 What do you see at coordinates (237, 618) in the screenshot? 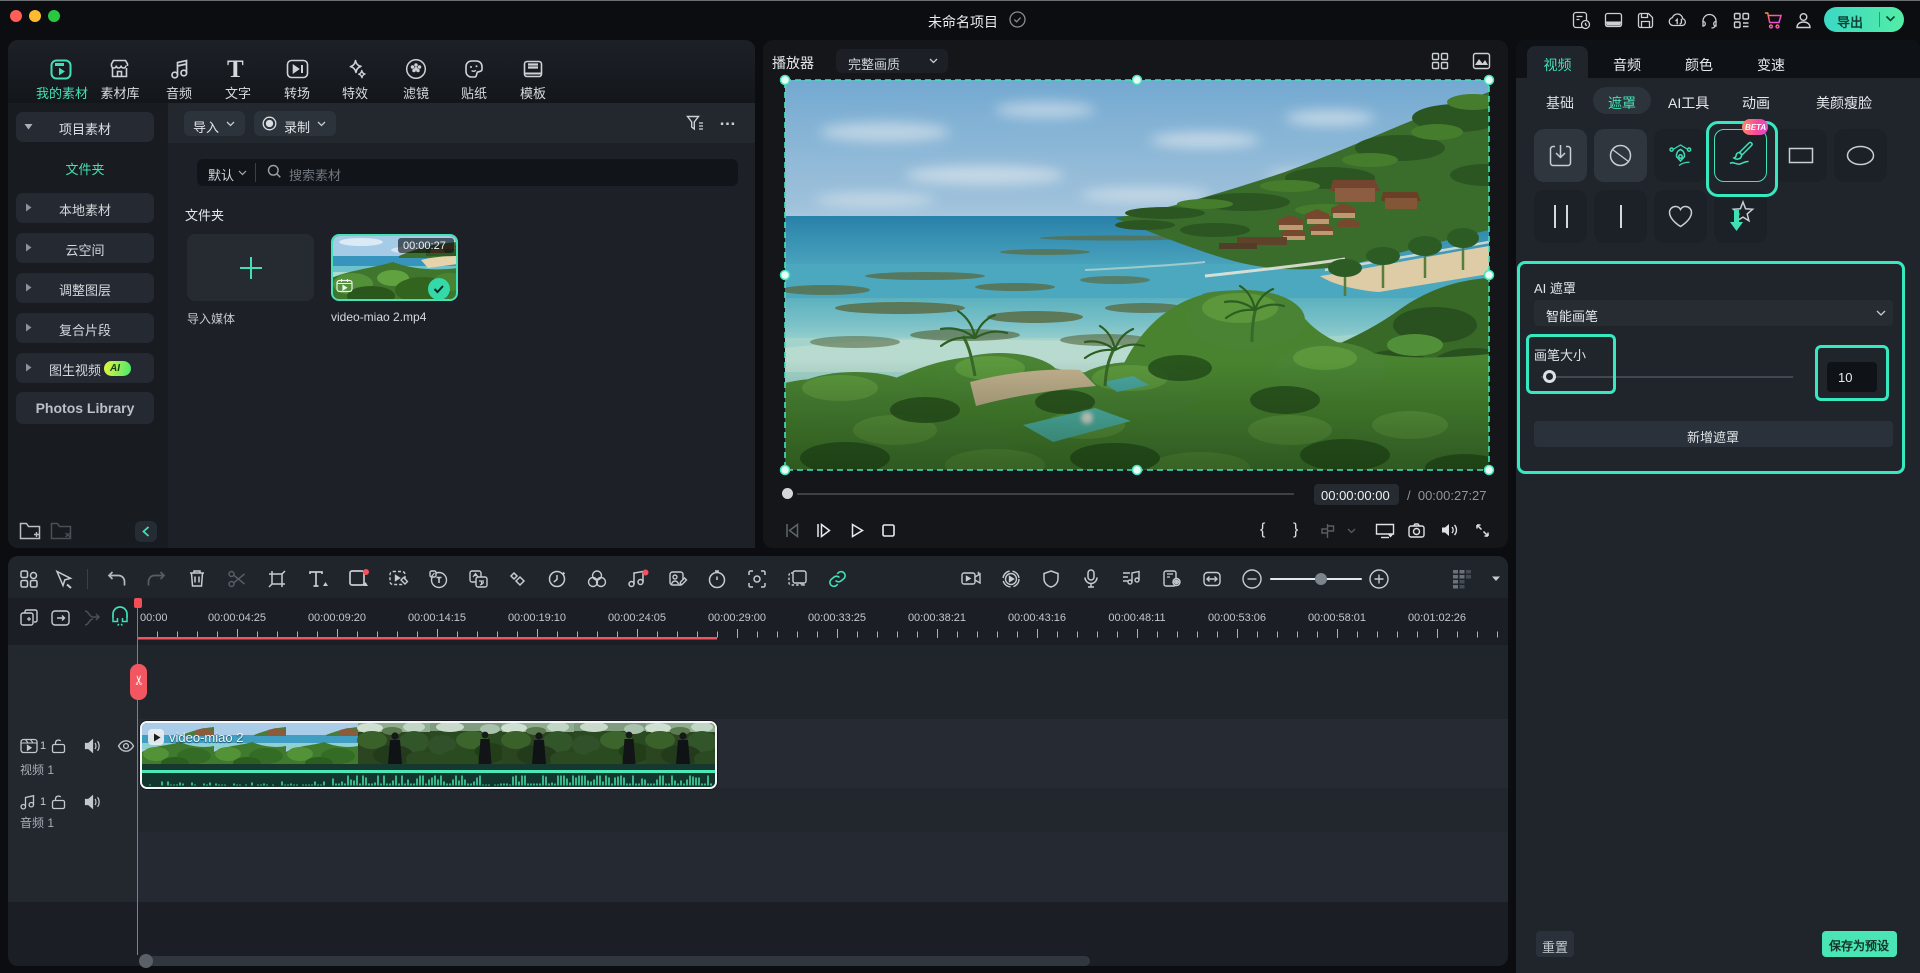
I see `svg-text: 00:00:04:25` at bounding box center [237, 618].